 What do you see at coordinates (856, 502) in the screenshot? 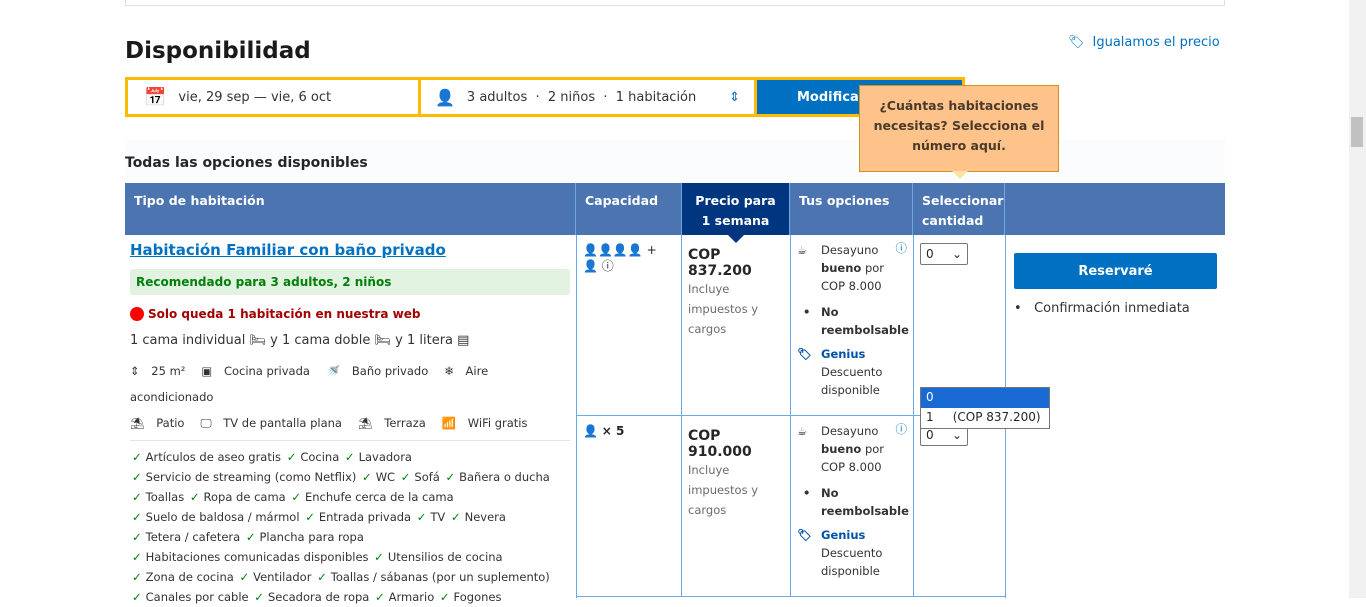
I see `refund-policy: • No reembolsable` at bounding box center [856, 502].